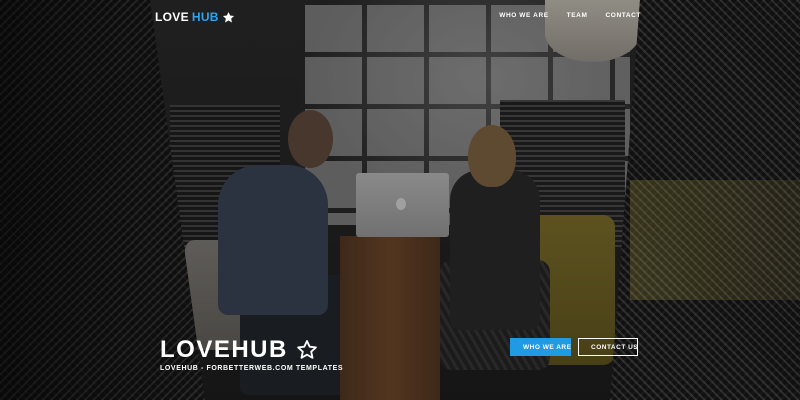 This screenshot has height=400, width=800. I want to click on main-nav: WHO WE ARE TEAM CONTACT, so click(570, 15).